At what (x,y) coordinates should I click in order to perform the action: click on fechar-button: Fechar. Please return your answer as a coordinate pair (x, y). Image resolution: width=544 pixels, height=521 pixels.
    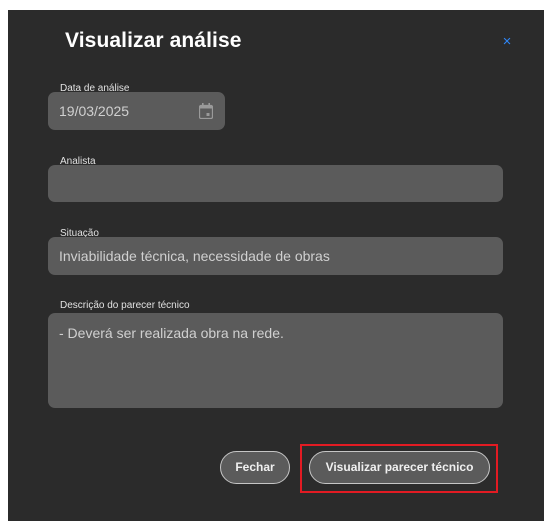
    Looking at the image, I should click on (255, 467).